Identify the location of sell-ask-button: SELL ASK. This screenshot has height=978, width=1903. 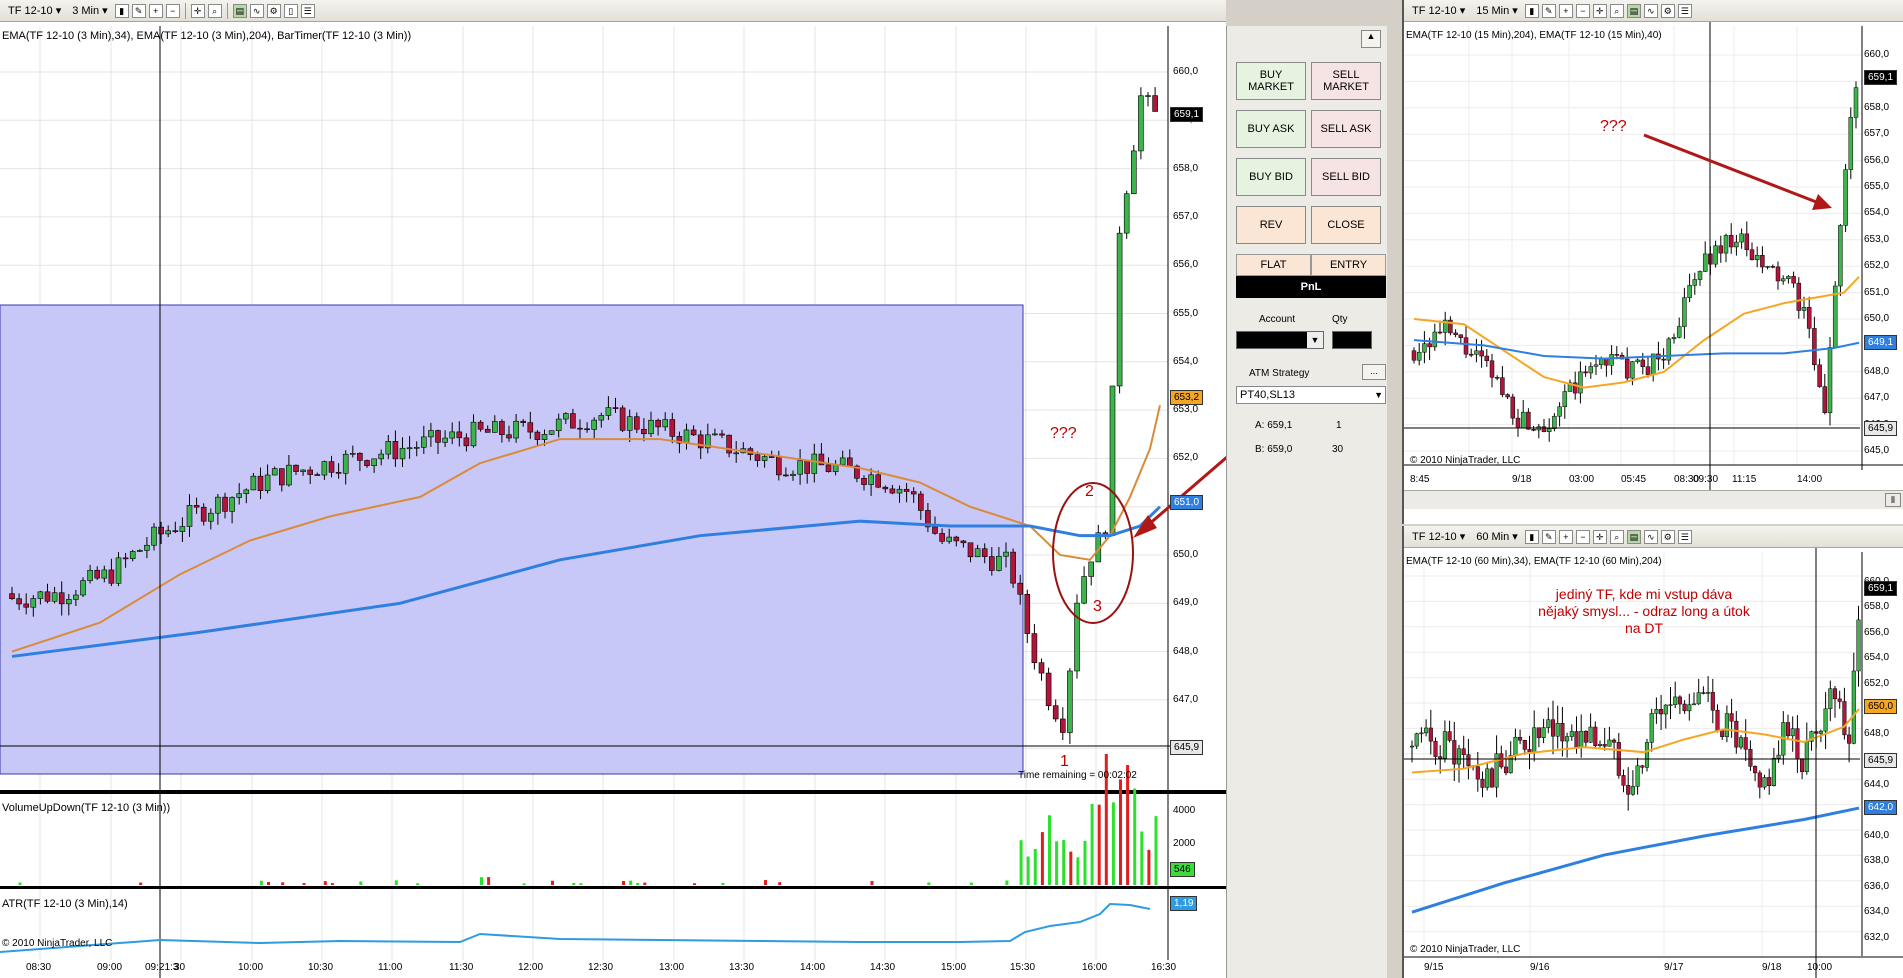
(1346, 129).